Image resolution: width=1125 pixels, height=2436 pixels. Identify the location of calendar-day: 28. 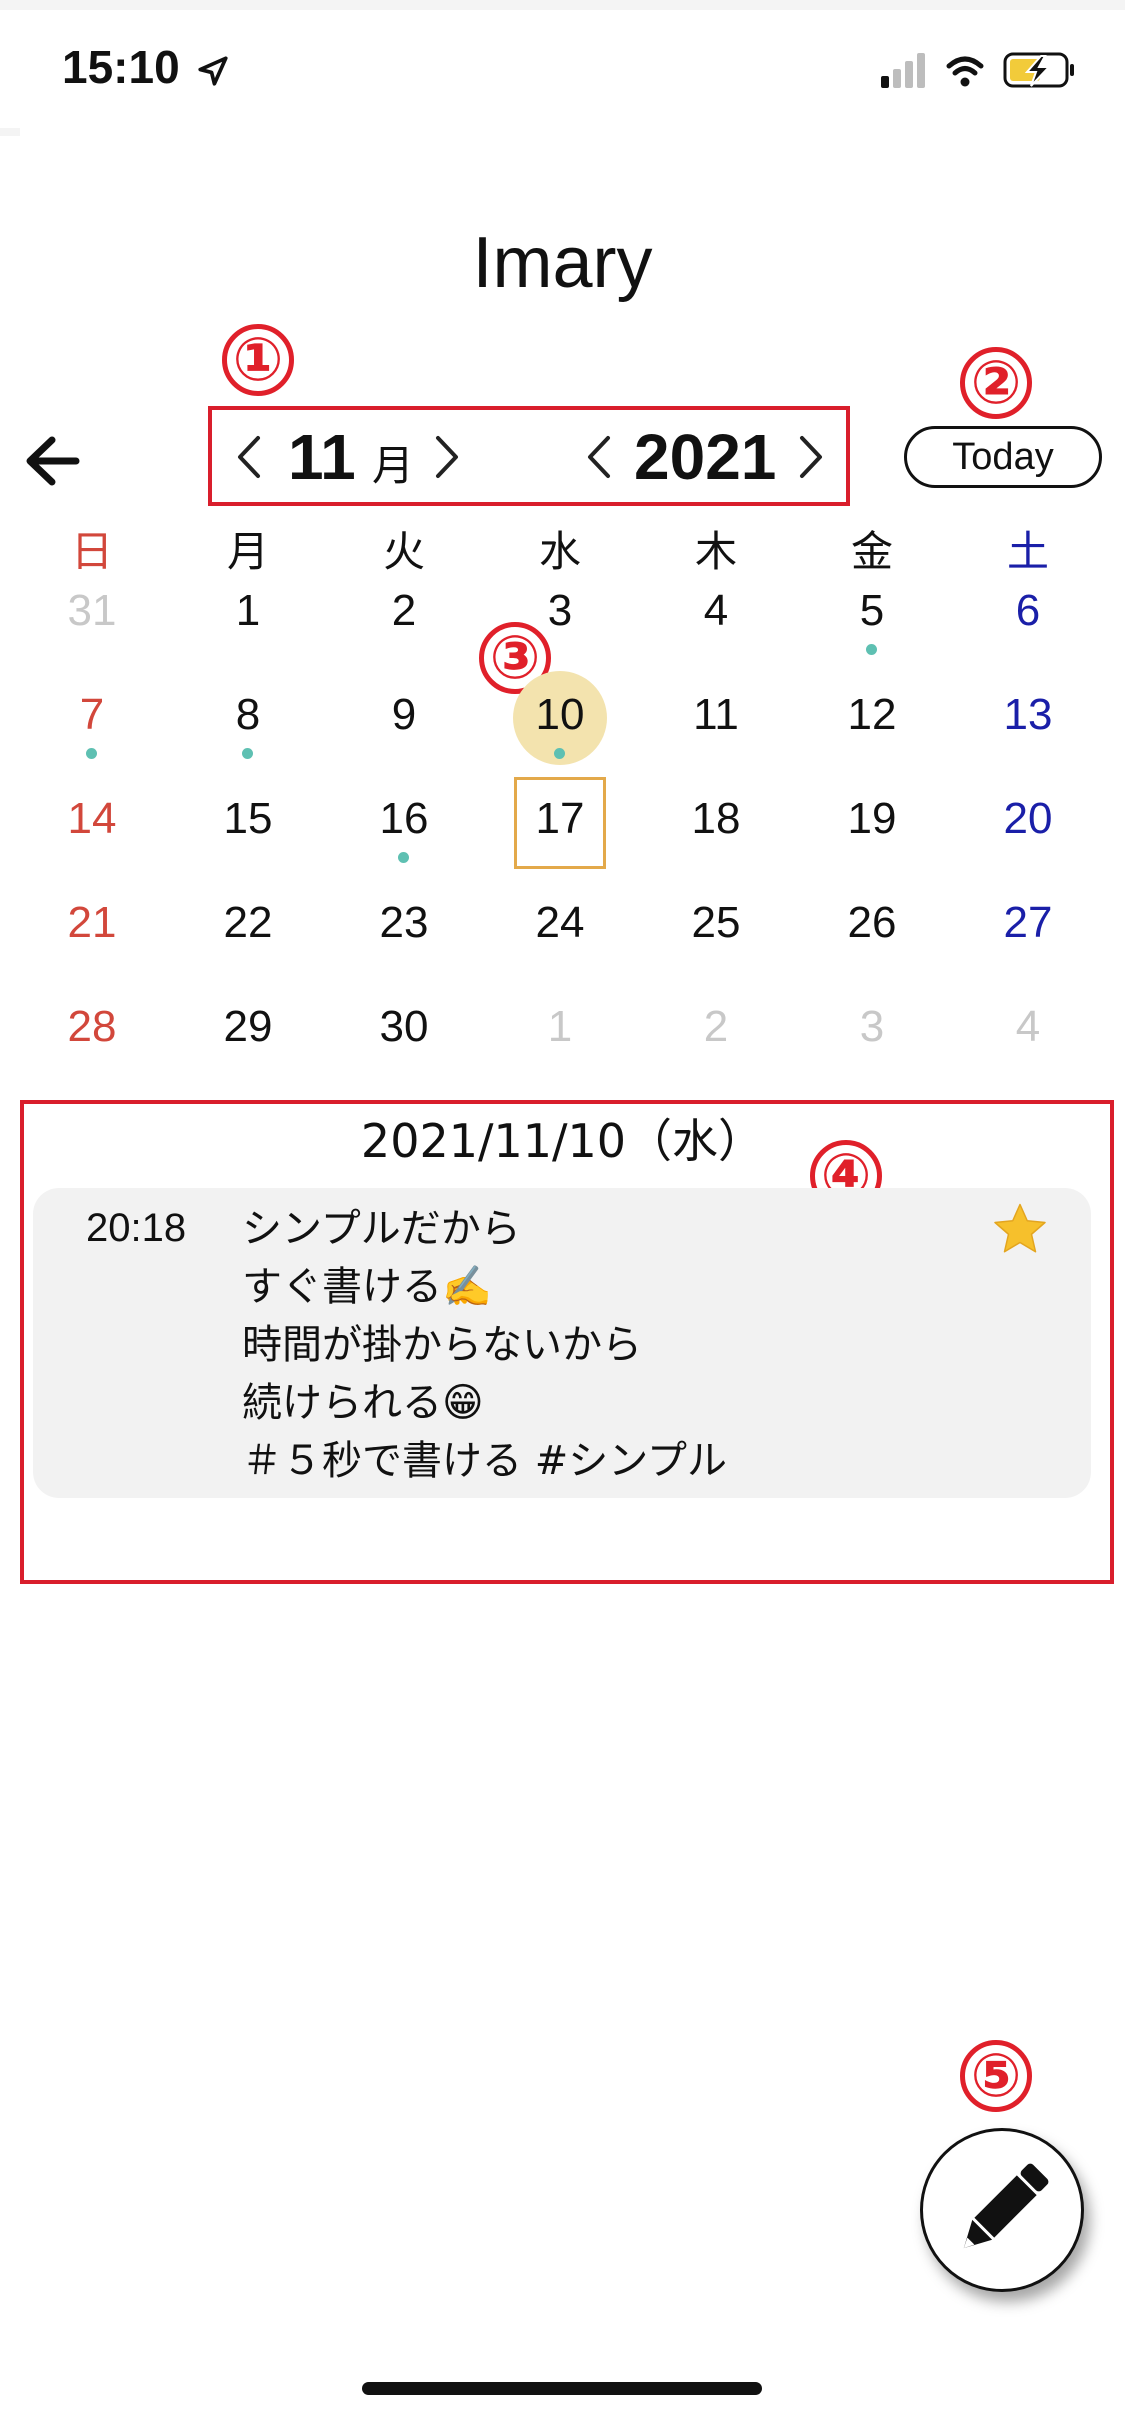
(92, 1027).